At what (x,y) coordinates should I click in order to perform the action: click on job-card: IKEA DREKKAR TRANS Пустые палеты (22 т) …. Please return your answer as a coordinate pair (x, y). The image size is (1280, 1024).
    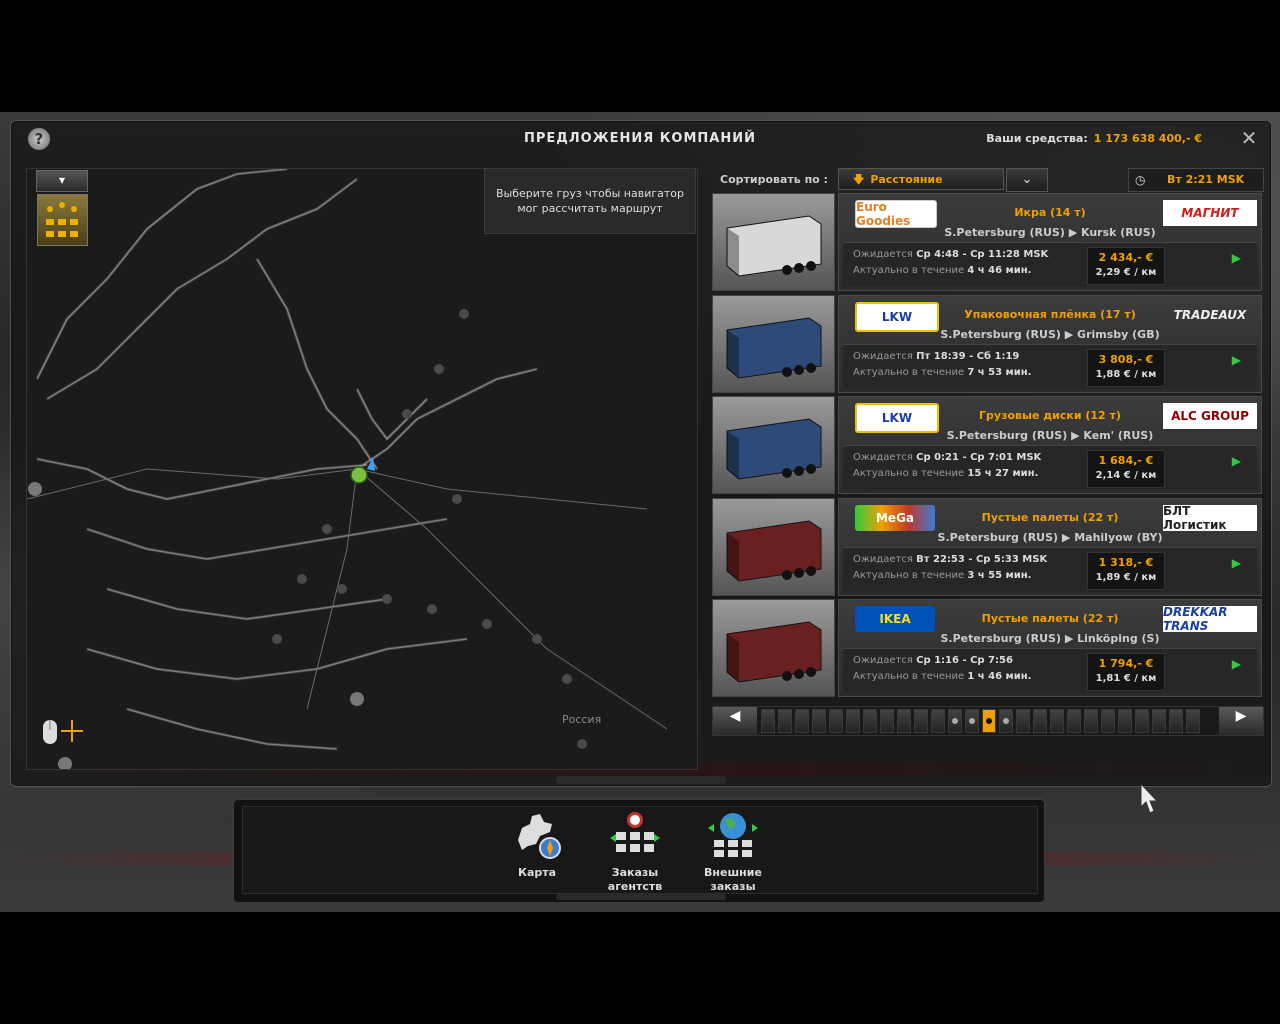
    Looking at the image, I should click on (1050, 648).